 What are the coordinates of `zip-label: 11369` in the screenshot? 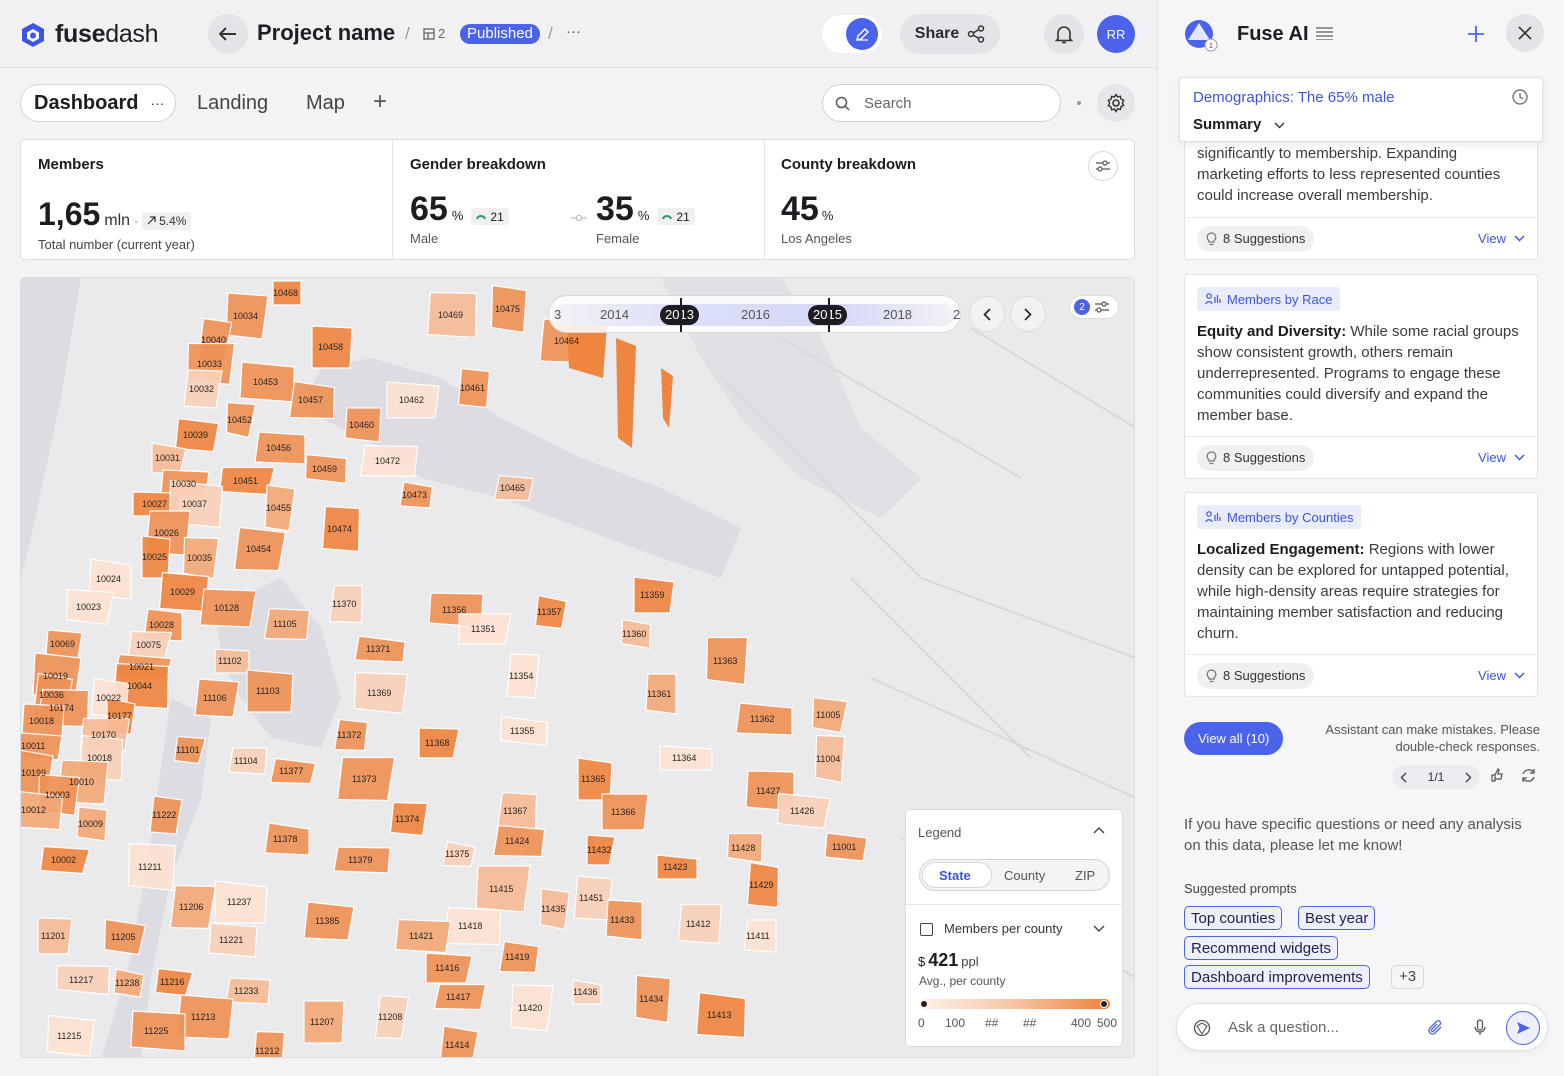 It's located at (379, 693).